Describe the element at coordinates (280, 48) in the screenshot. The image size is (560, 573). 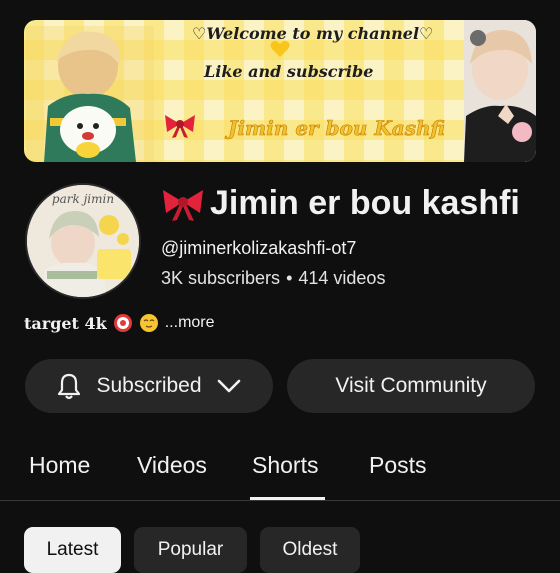
I see `heart-icon` at that location.